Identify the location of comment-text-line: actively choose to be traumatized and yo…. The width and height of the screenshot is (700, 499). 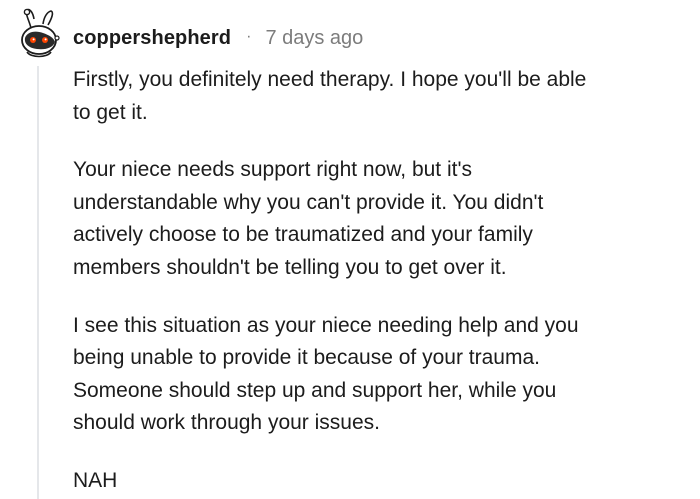
(303, 235).